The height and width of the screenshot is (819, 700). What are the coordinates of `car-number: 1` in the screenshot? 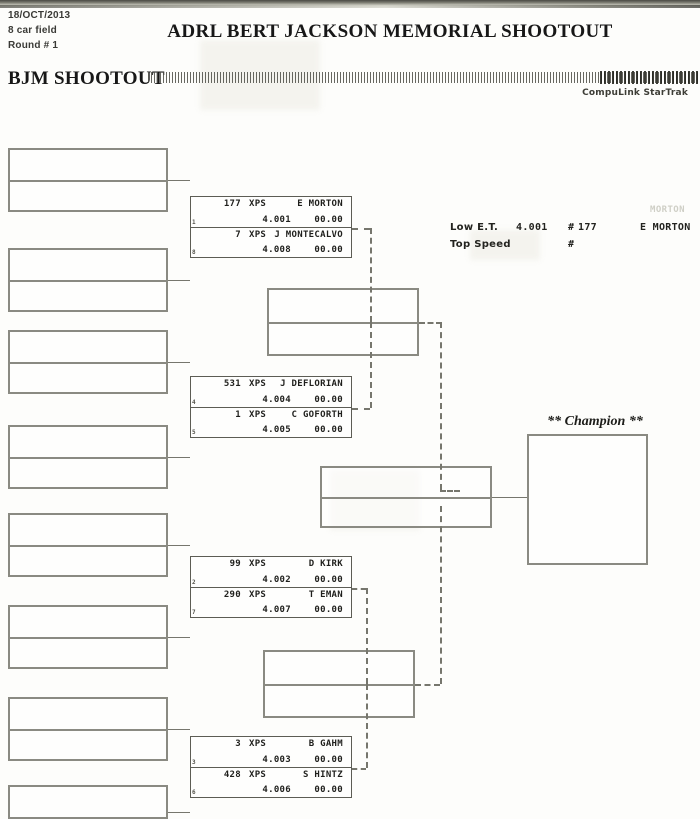 It's located at (238, 415).